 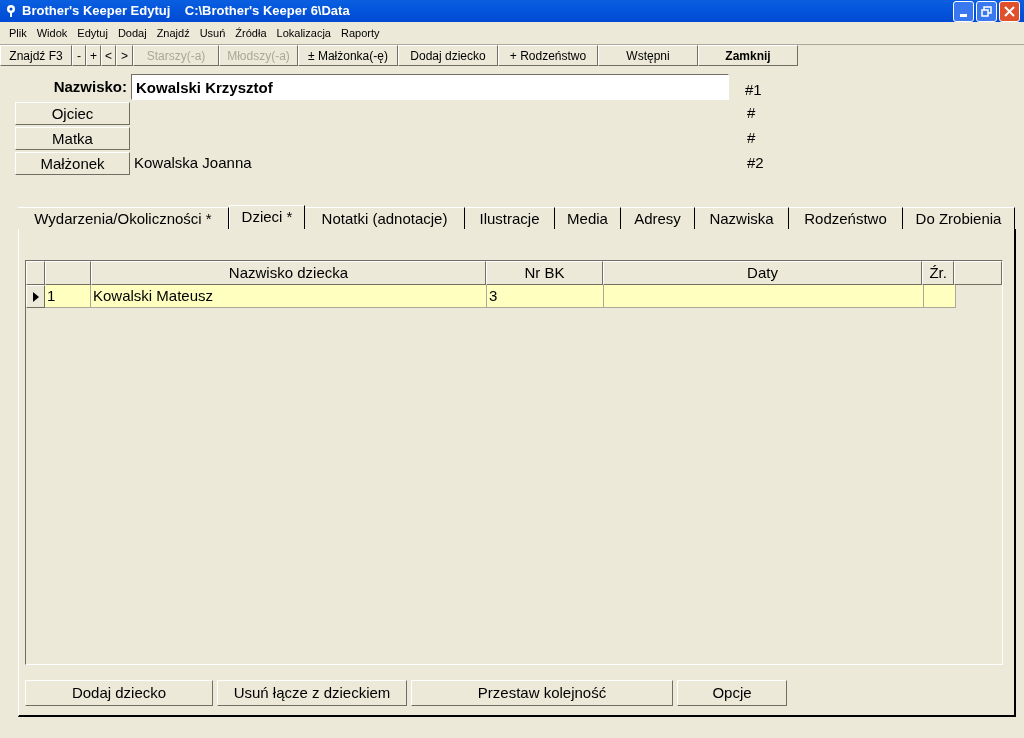 What do you see at coordinates (940, 296) in the screenshot?
I see `table-cell` at bounding box center [940, 296].